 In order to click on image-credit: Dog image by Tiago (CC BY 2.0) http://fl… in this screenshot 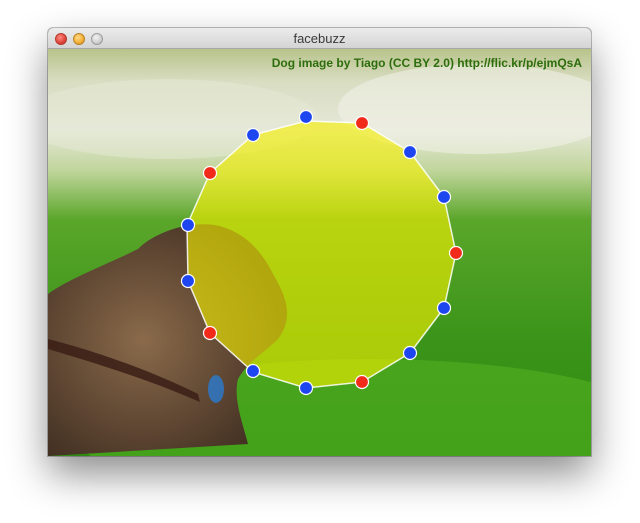, I will do `click(426, 63)`.